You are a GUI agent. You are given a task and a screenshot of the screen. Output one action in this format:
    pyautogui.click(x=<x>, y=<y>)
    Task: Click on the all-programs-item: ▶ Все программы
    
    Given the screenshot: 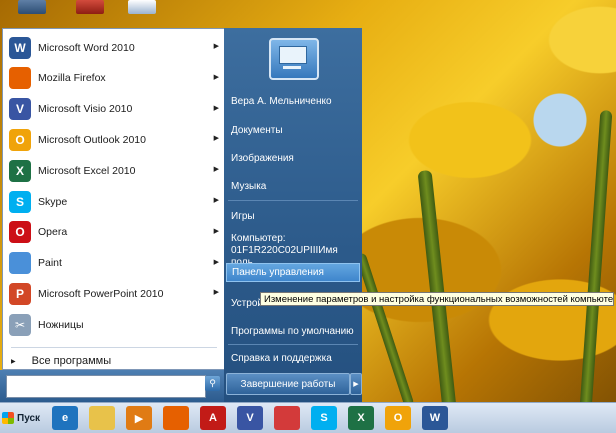 What is the action you would take?
    pyautogui.click(x=113, y=361)
    